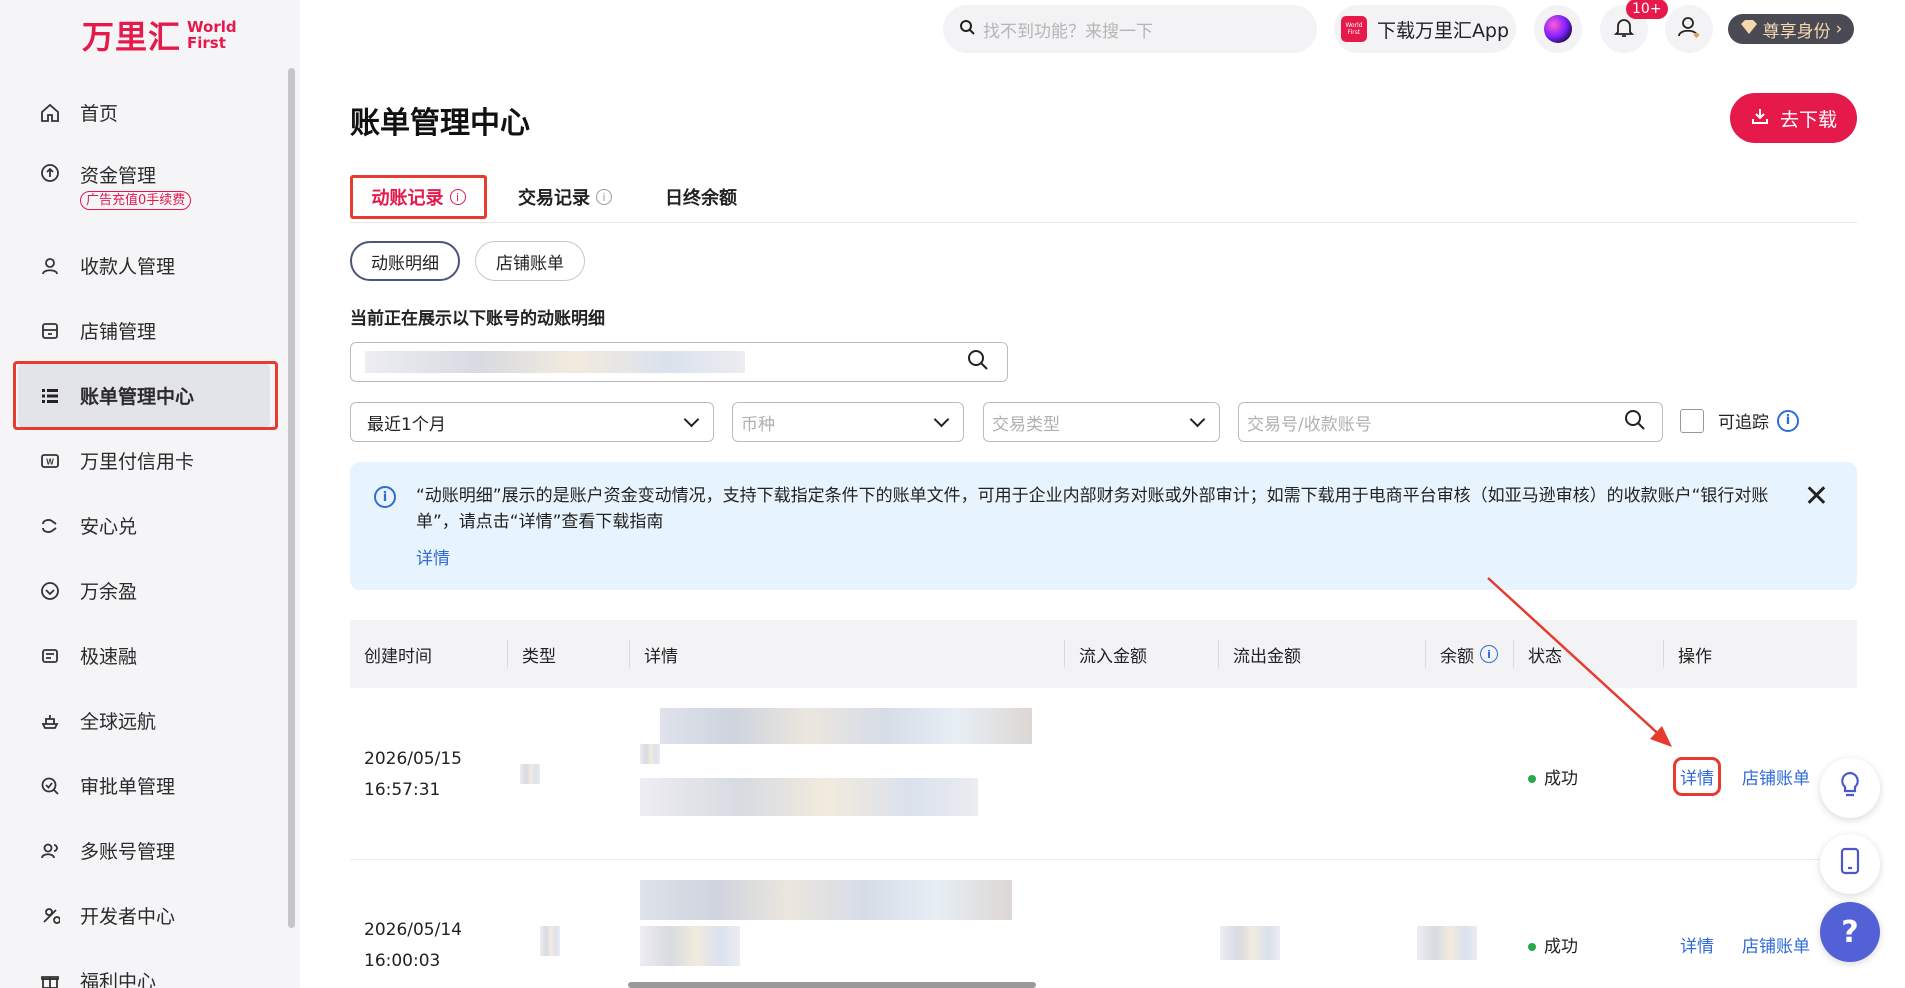 The width and height of the screenshot is (1905, 988). I want to click on sidebar-item-fund: 资金管理 广告充值0手续费, so click(150, 189).